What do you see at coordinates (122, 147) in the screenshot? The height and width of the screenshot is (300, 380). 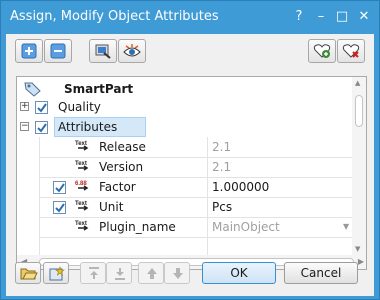 I see `attribute-name: Release` at bounding box center [122, 147].